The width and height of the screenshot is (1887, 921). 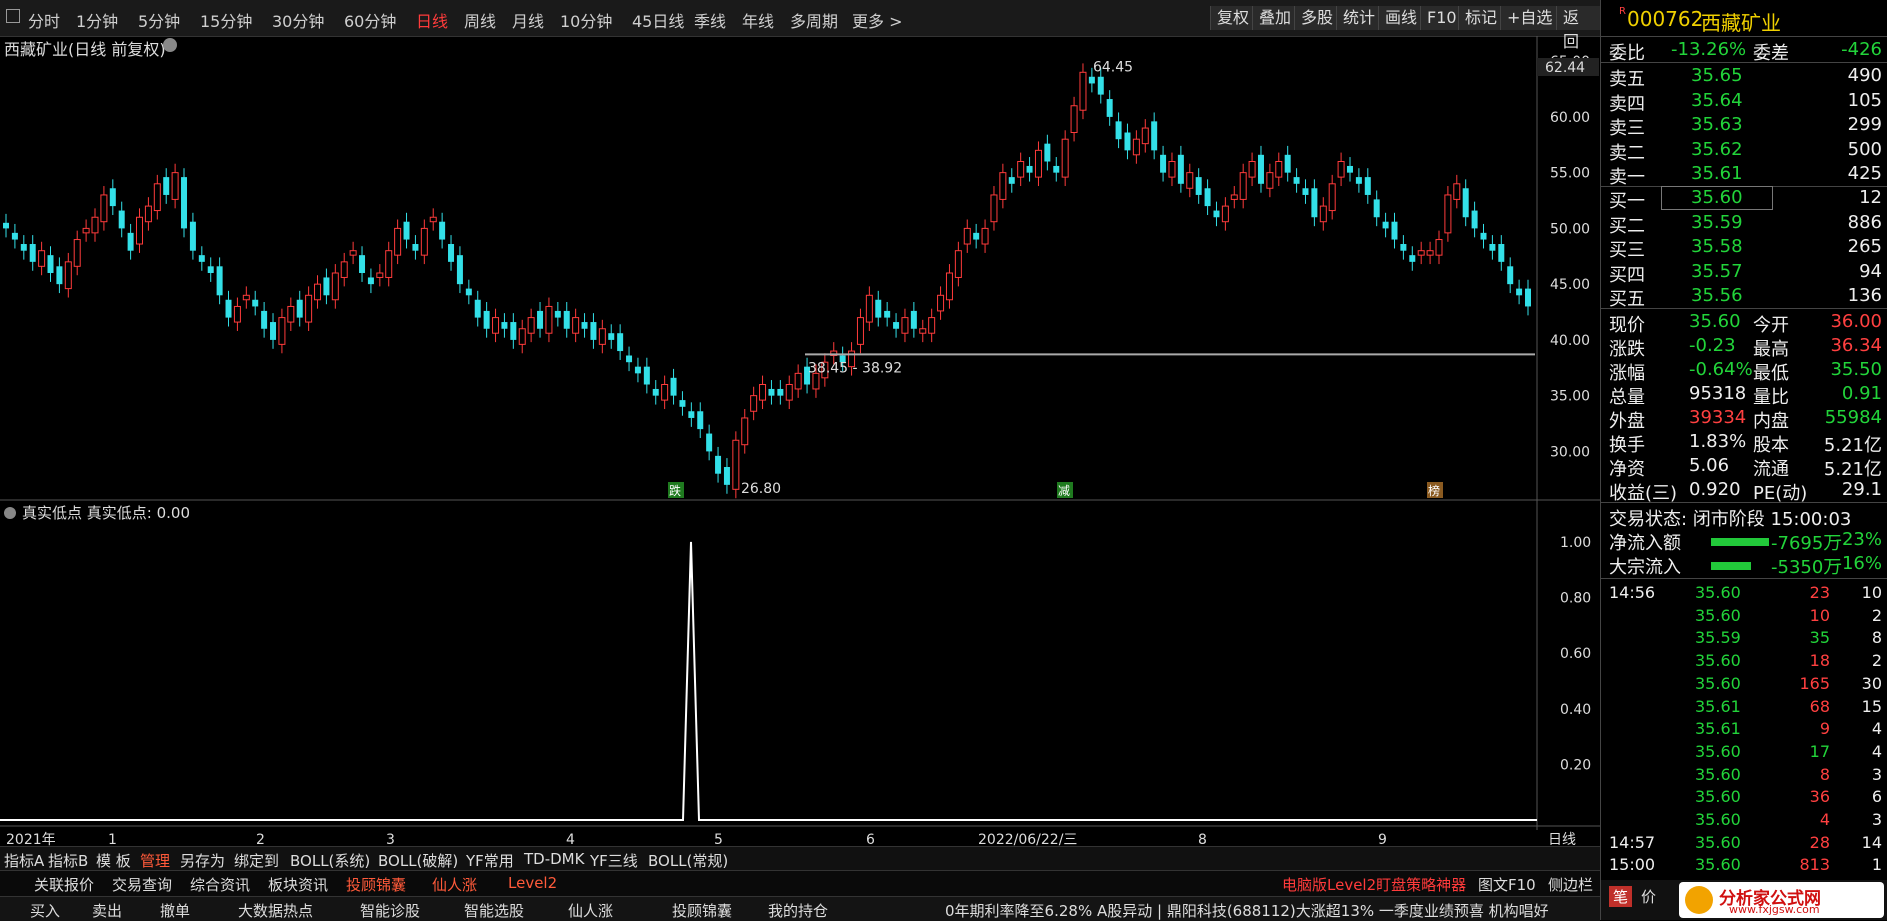 What do you see at coordinates (877, 20) in the screenshot?
I see `period-tab: 更多 >` at bounding box center [877, 20].